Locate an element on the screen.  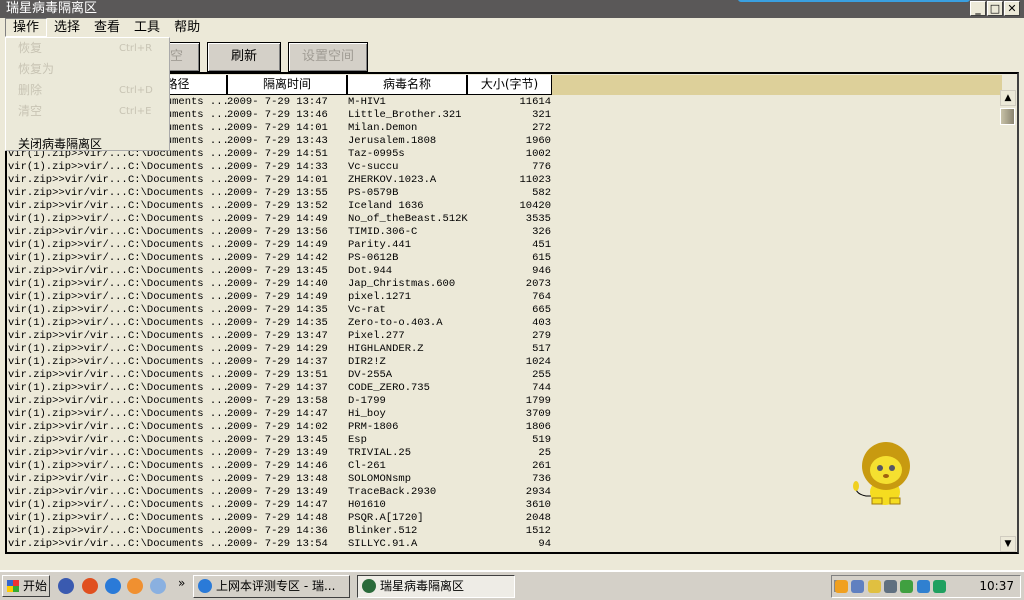
cell-virus-name: Jap_Christmas.600 is located at coordinates (402, 284).